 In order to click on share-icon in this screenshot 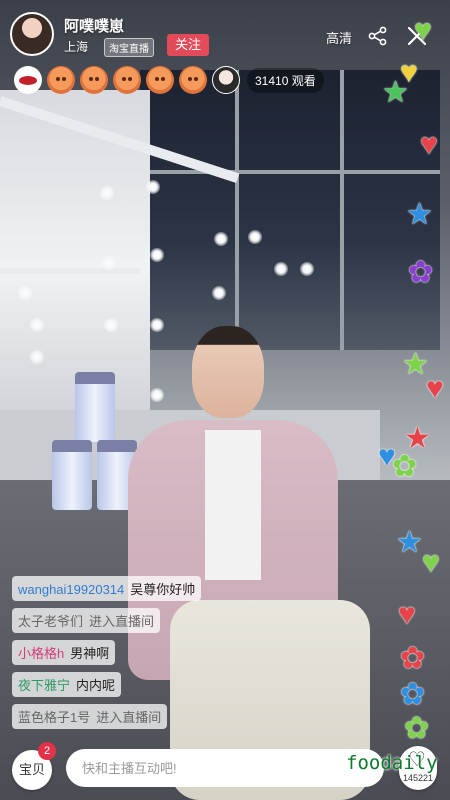, I will do `click(378, 36)`.